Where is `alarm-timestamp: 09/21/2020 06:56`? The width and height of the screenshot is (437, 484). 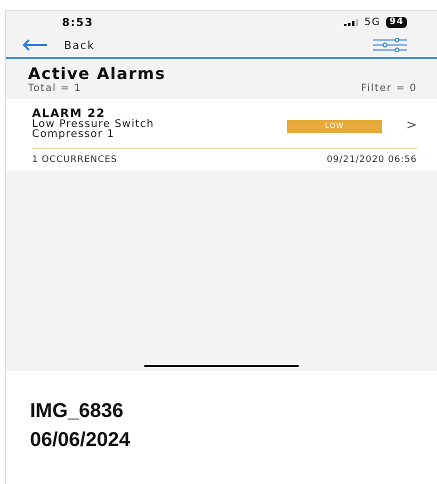 alarm-timestamp: 09/21/2020 06:56 is located at coordinates (371, 160).